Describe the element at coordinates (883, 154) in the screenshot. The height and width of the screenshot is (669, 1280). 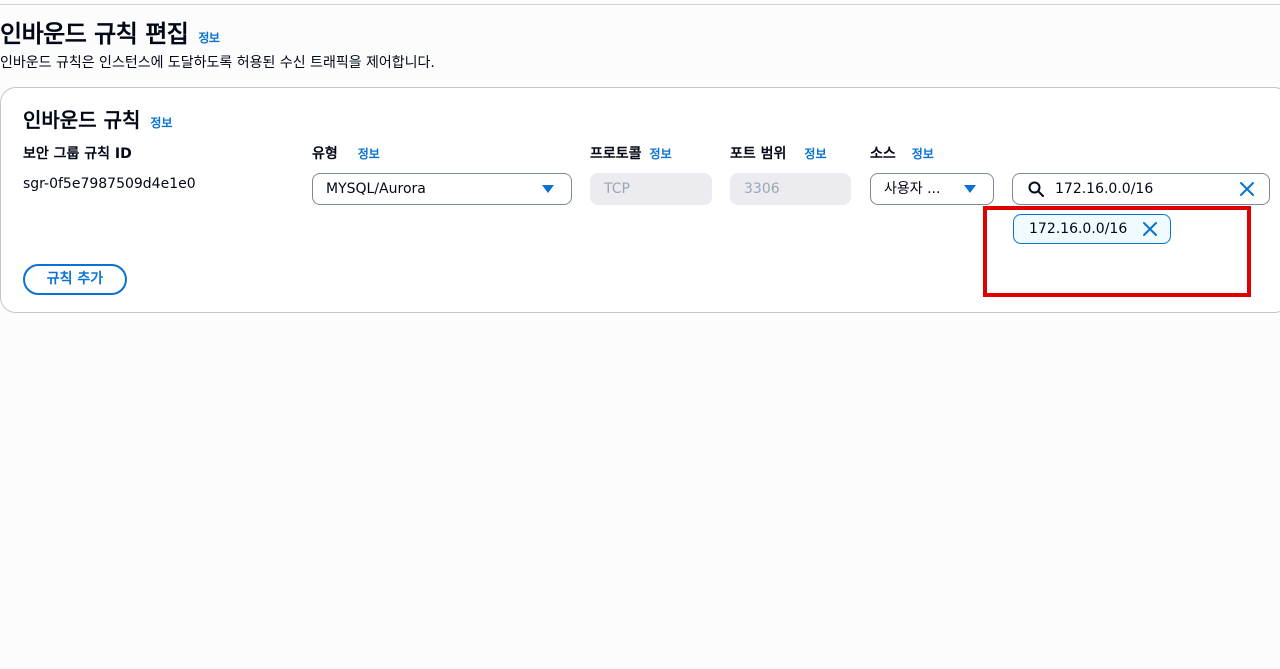
I see `column-source-label: 소스` at that location.